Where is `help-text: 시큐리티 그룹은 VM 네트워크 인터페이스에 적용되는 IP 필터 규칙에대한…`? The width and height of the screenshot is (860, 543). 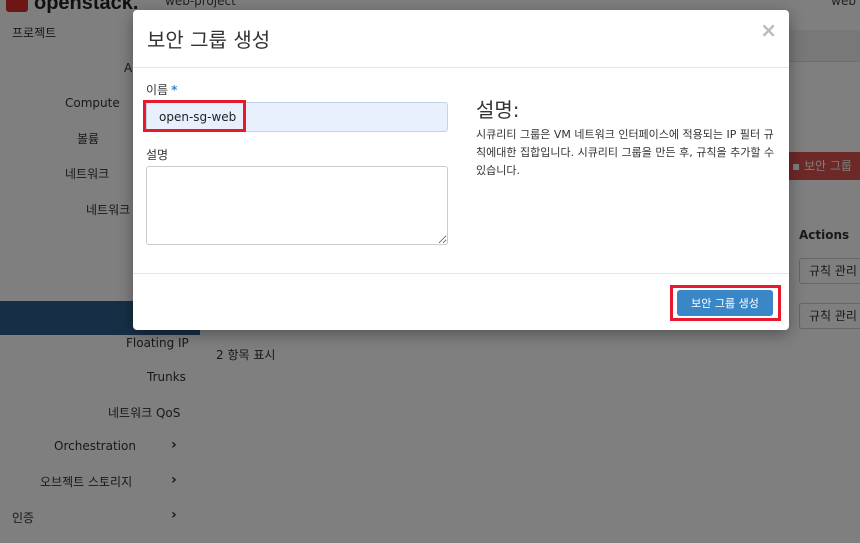
help-text: 시큐리티 그룹은 VM 네트워크 인터페이스에 적용되는 IP 필터 규칙에대한… is located at coordinates (625, 152).